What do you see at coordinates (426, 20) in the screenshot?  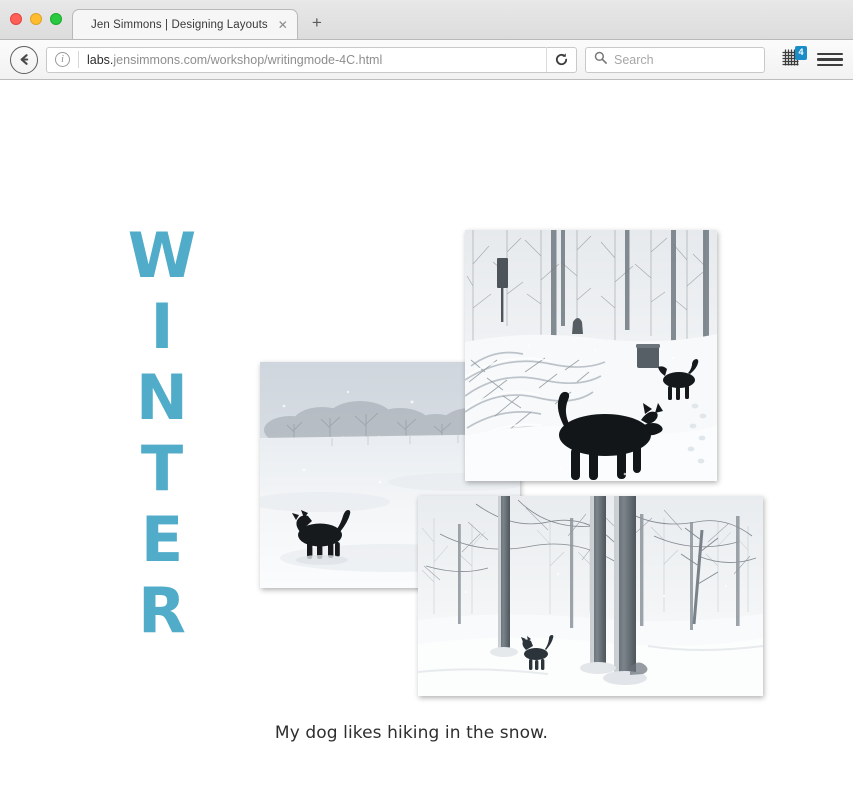 I see `title-bar: Jen Simmons | Designing Layouts ✕ +` at bounding box center [426, 20].